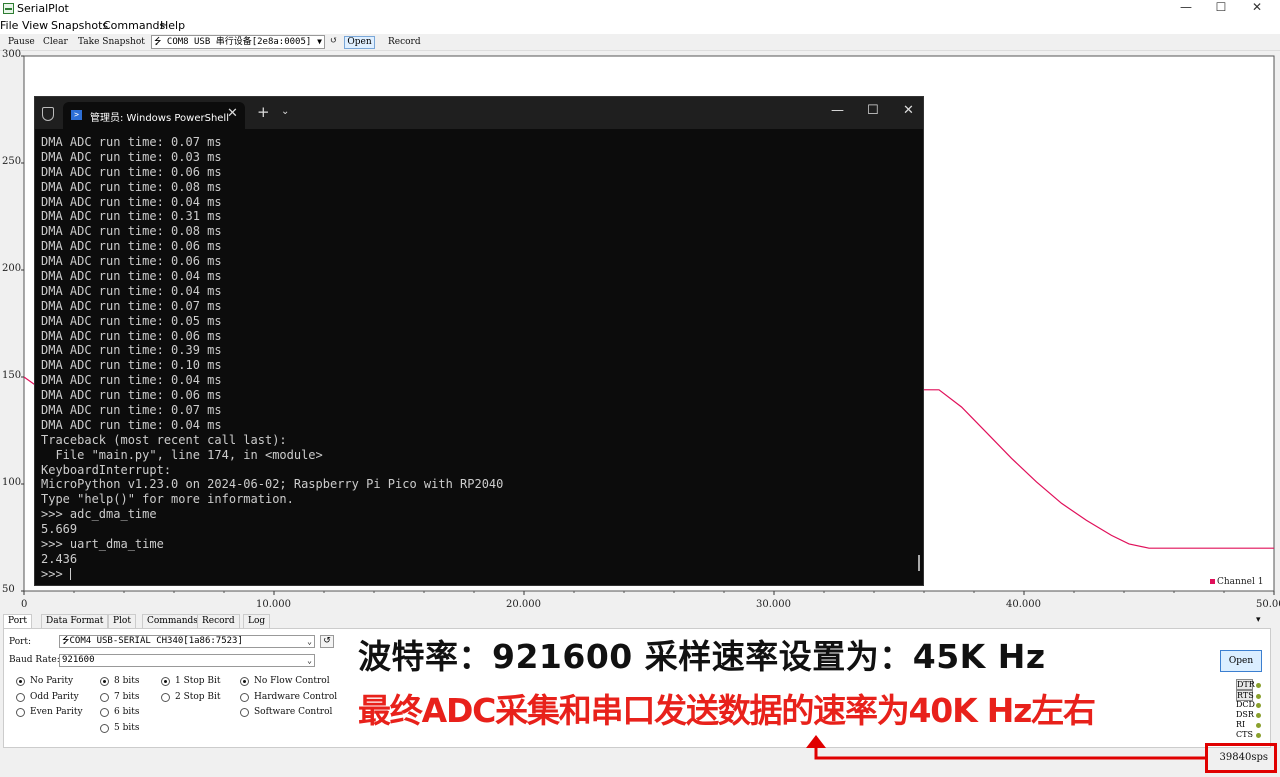  Describe the element at coordinates (127, 697) in the screenshot. I see `7-bits-label: 7 bits` at that location.